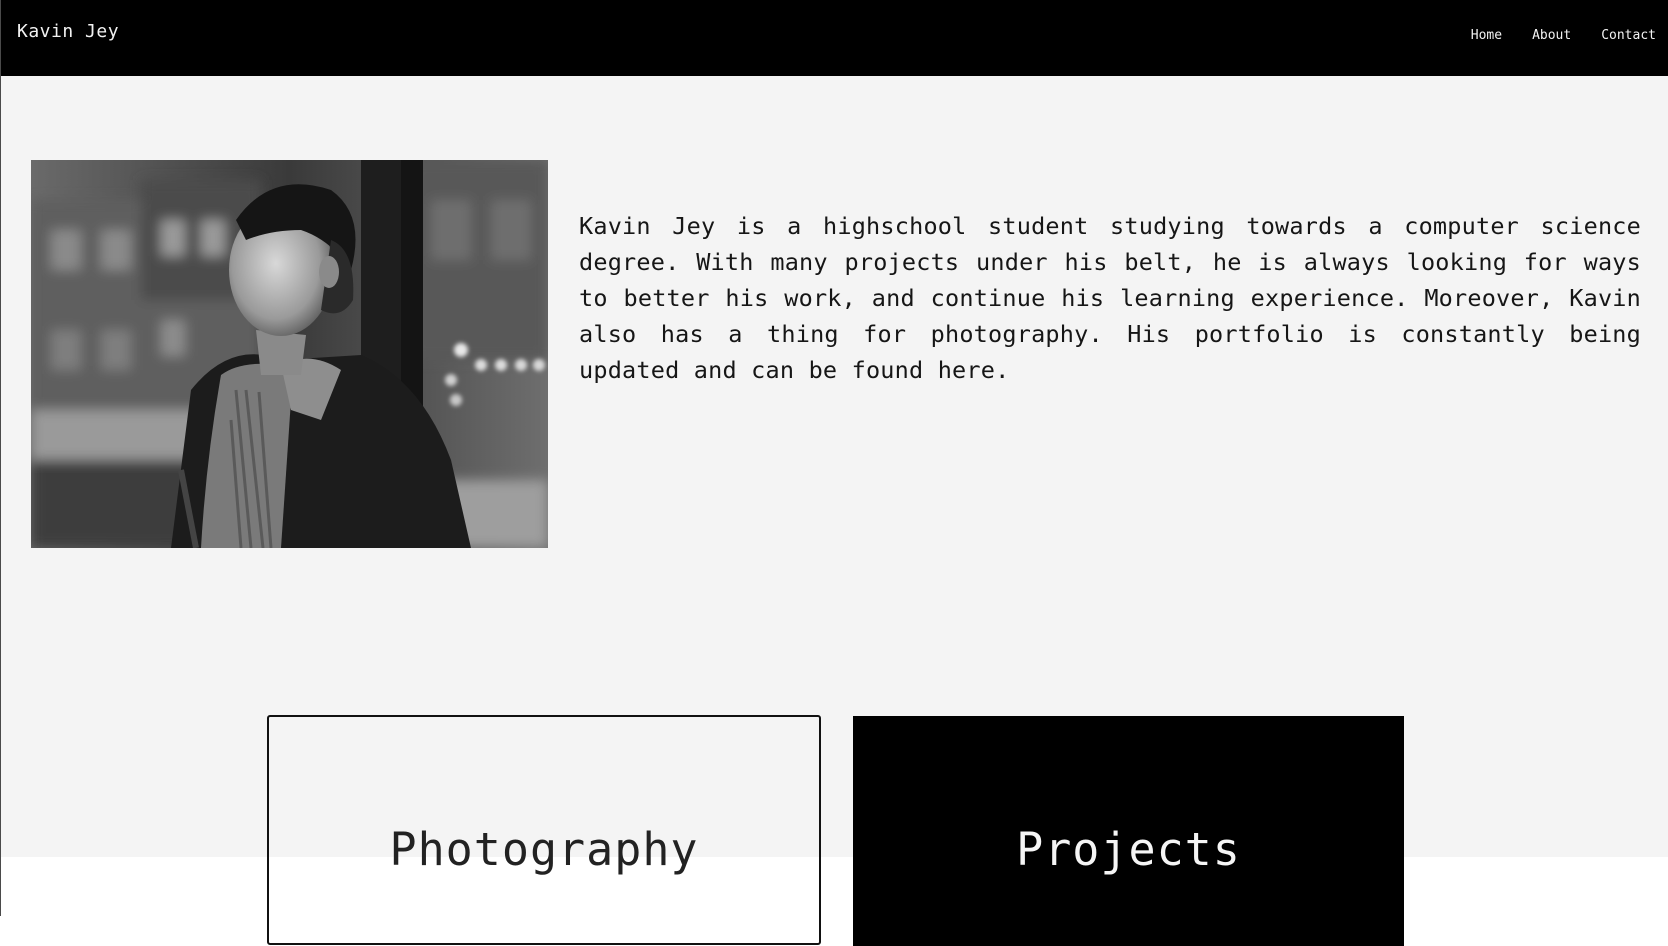 This screenshot has height=946, width=1668. Describe the element at coordinates (834, 886) in the screenshot. I see `page-bottom-area` at that location.